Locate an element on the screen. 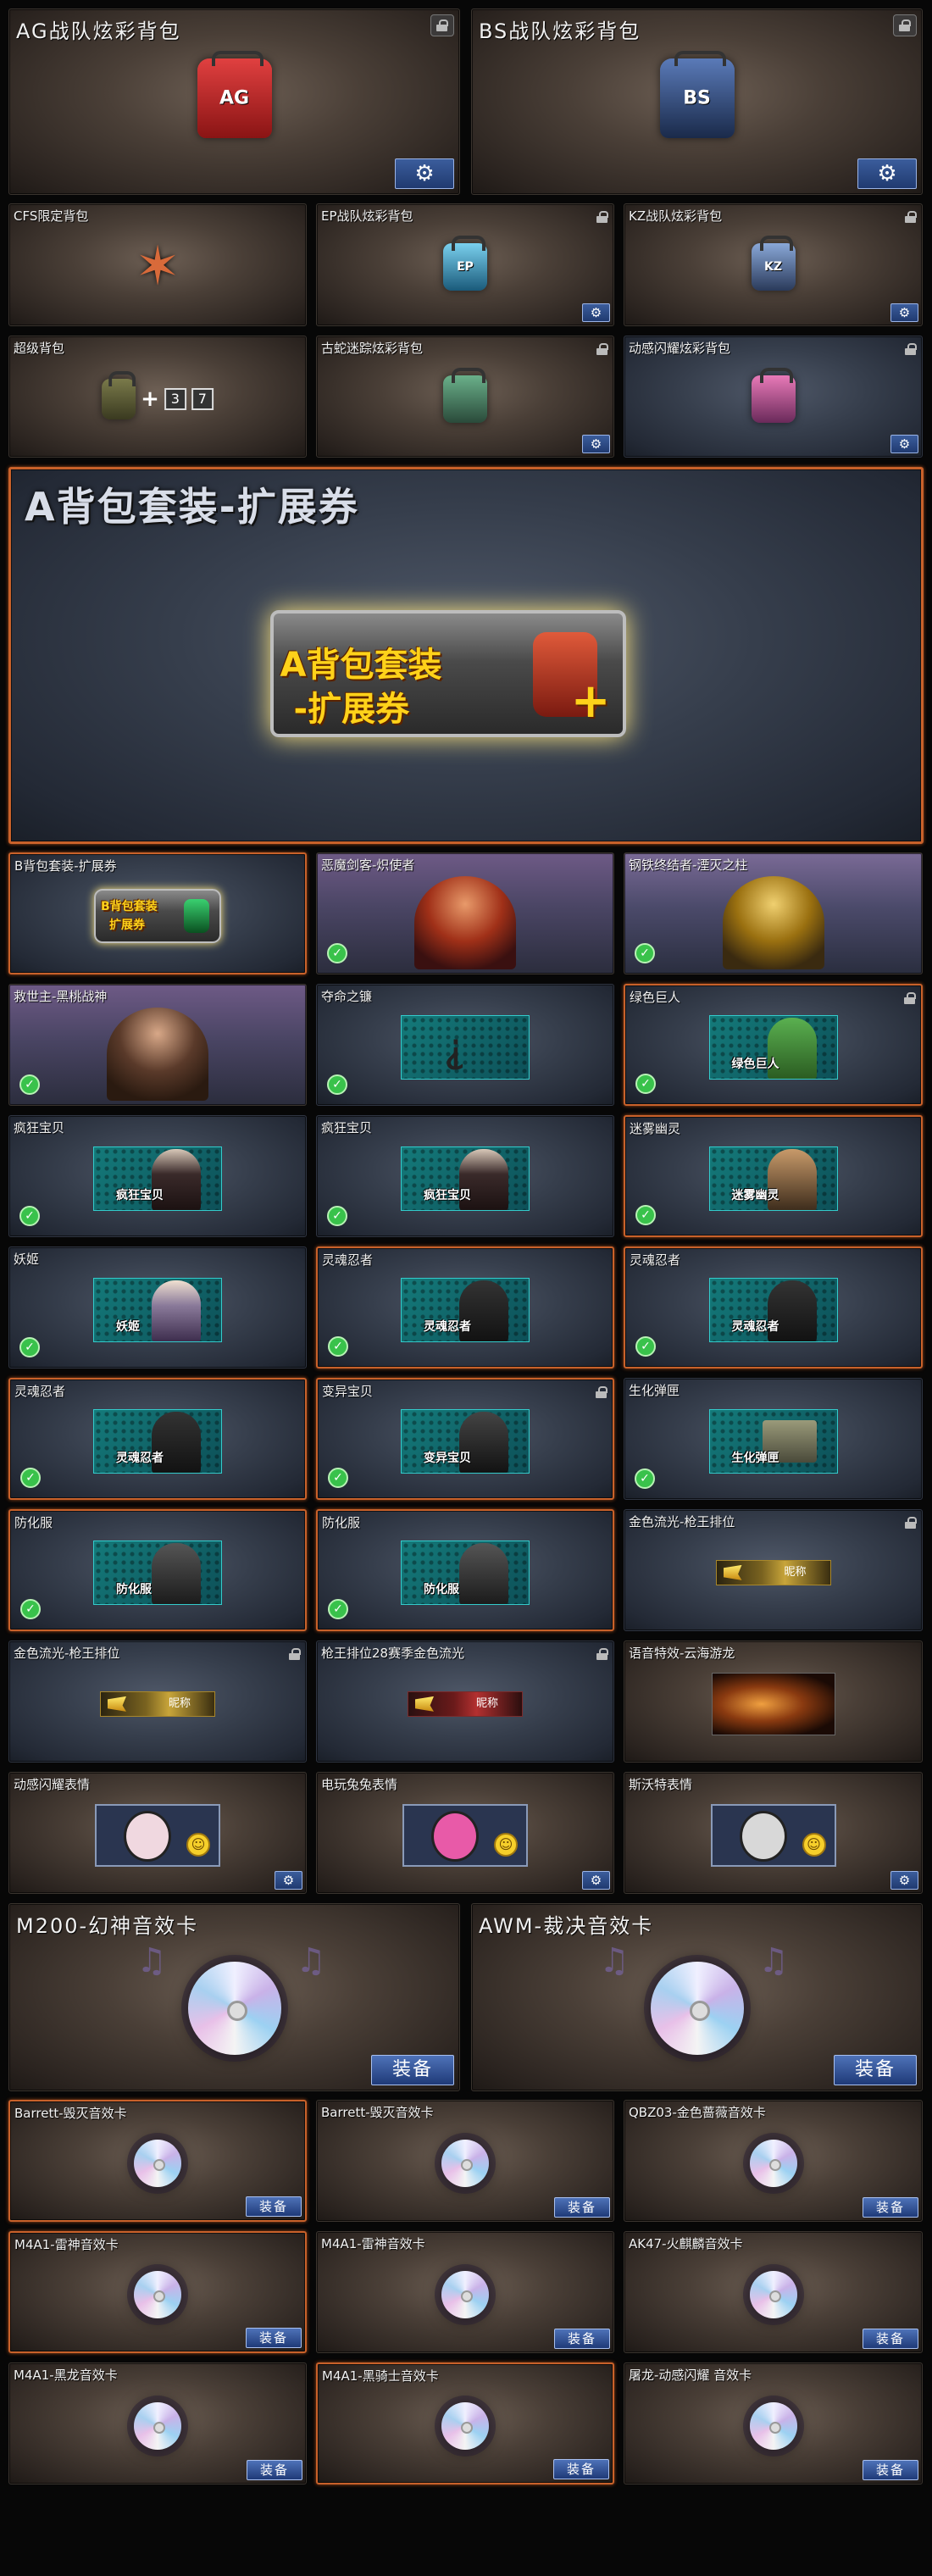 The height and width of the screenshot is (2576, 932). item-title: 救世主-黑桃战神 is located at coordinates (61, 996).